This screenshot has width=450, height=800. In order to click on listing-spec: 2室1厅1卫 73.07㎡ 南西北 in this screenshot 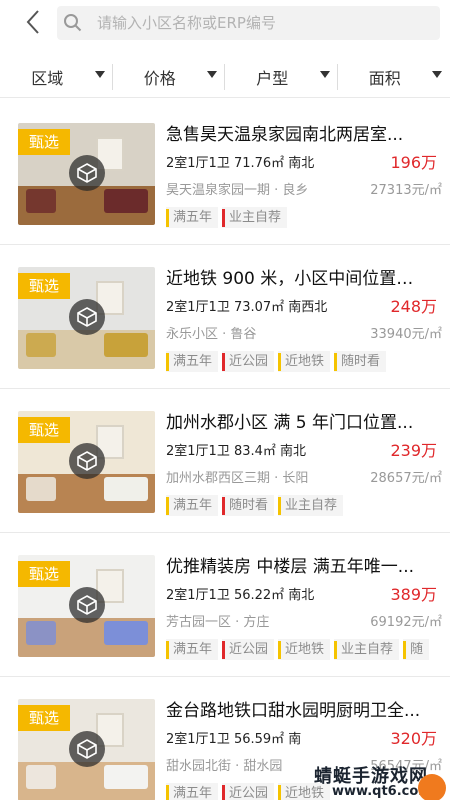, I will do `click(247, 307)`.